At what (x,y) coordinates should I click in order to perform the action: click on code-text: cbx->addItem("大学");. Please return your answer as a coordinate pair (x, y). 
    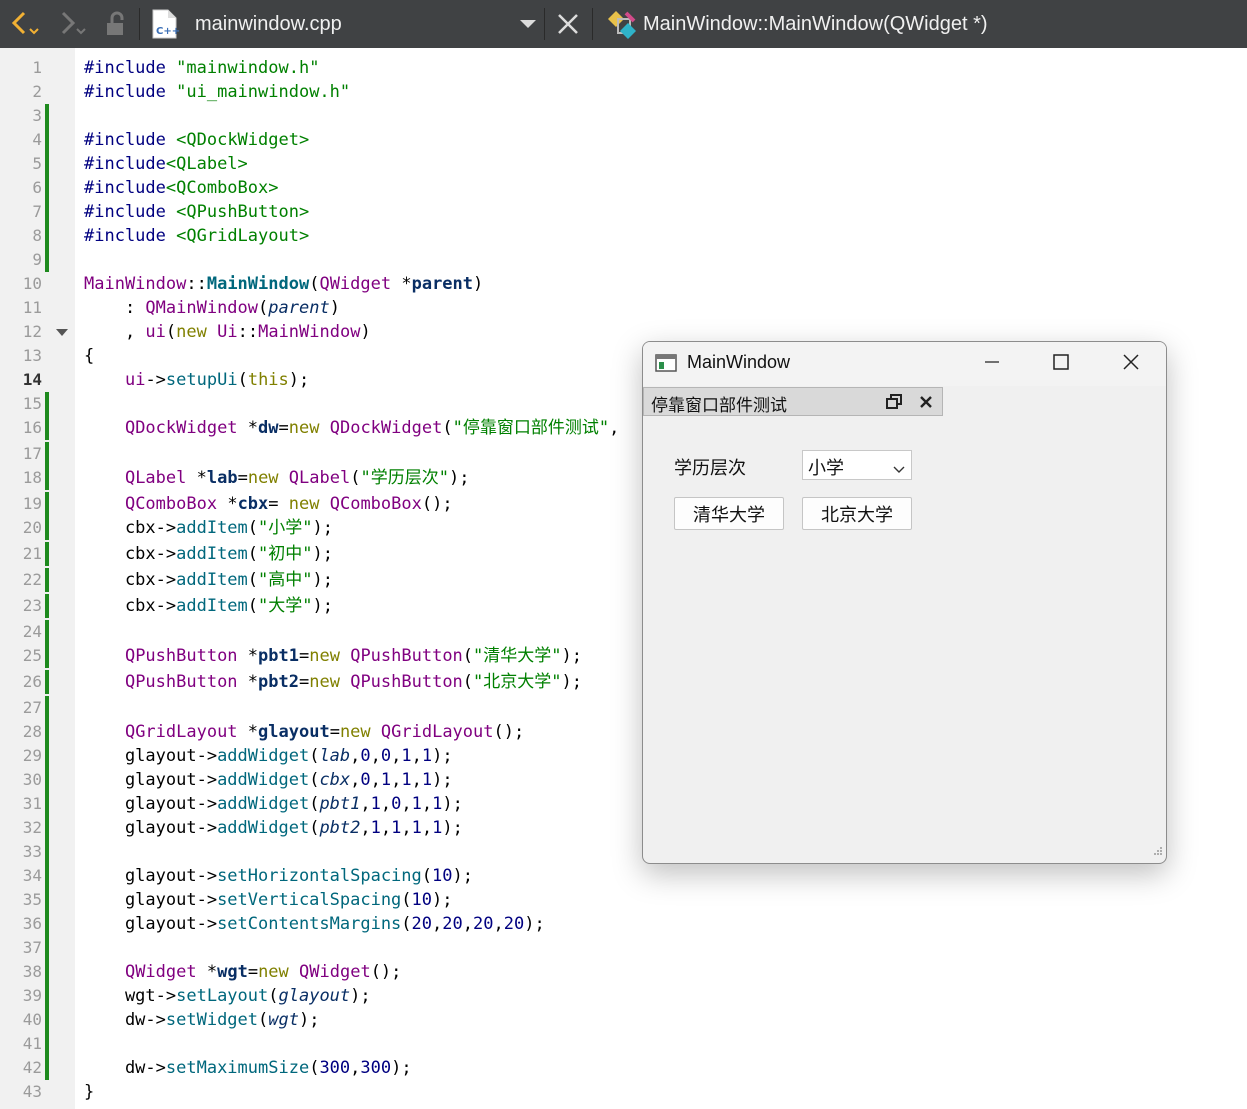
    Looking at the image, I should click on (208, 606).